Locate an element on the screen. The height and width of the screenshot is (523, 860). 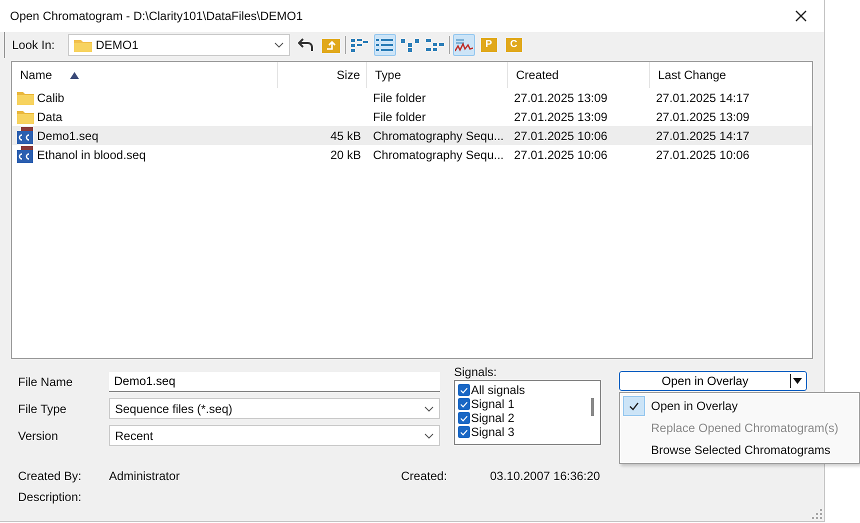
file-size: 20 kB is located at coordinates (345, 155).